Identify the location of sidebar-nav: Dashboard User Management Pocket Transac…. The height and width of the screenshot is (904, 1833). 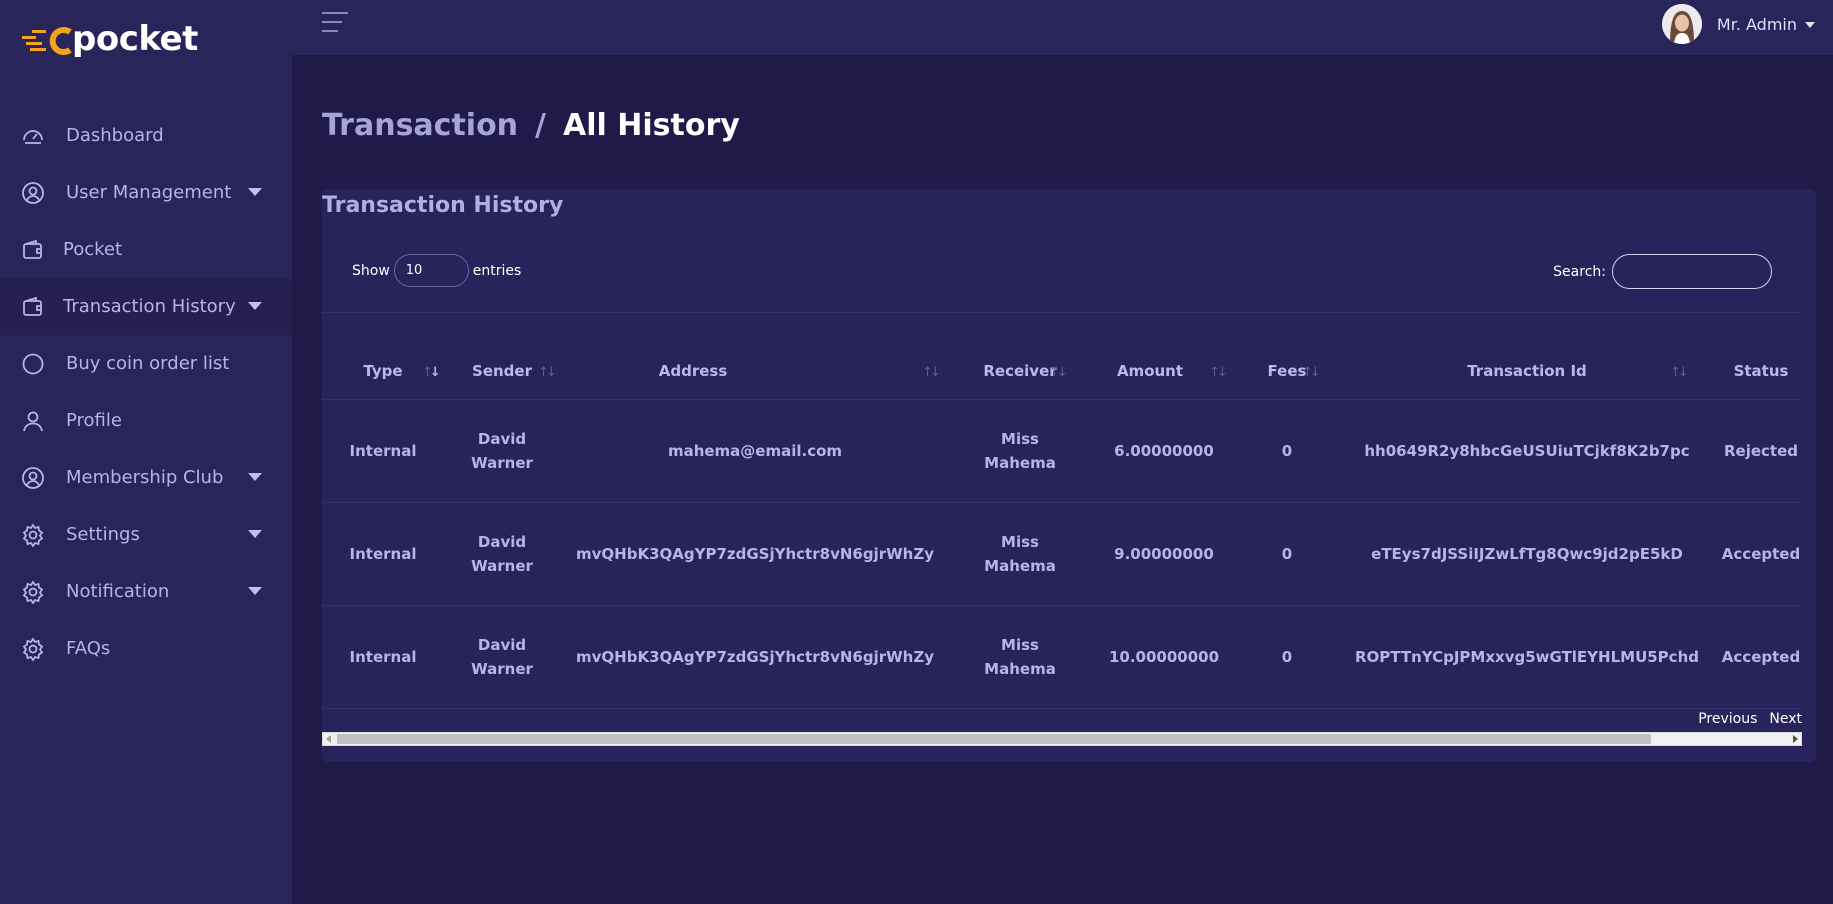
(146, 392).